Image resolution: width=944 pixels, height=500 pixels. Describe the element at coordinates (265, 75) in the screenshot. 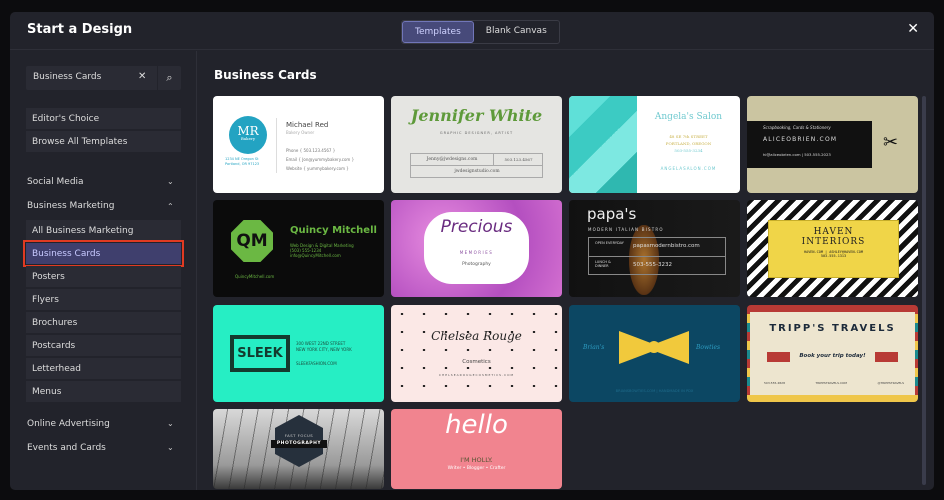

I see `page-title: Business Cards` at that location.